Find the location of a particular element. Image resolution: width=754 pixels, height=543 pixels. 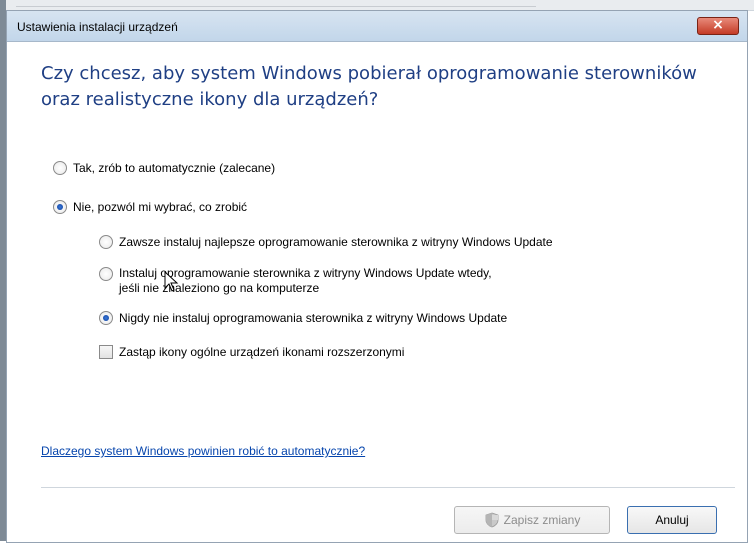

uac-shield-icon is located at coordinates (492, 520).